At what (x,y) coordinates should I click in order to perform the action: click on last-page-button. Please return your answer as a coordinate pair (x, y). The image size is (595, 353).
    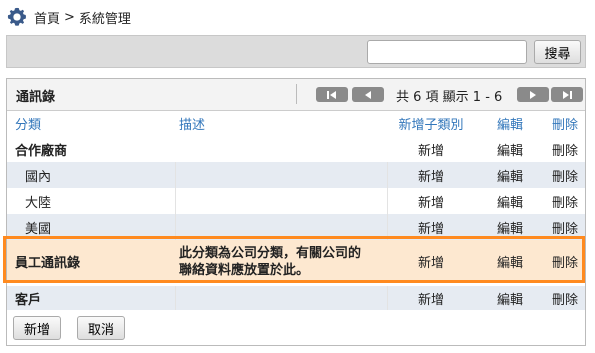
    Looking at the image, I should click on (567, 94).